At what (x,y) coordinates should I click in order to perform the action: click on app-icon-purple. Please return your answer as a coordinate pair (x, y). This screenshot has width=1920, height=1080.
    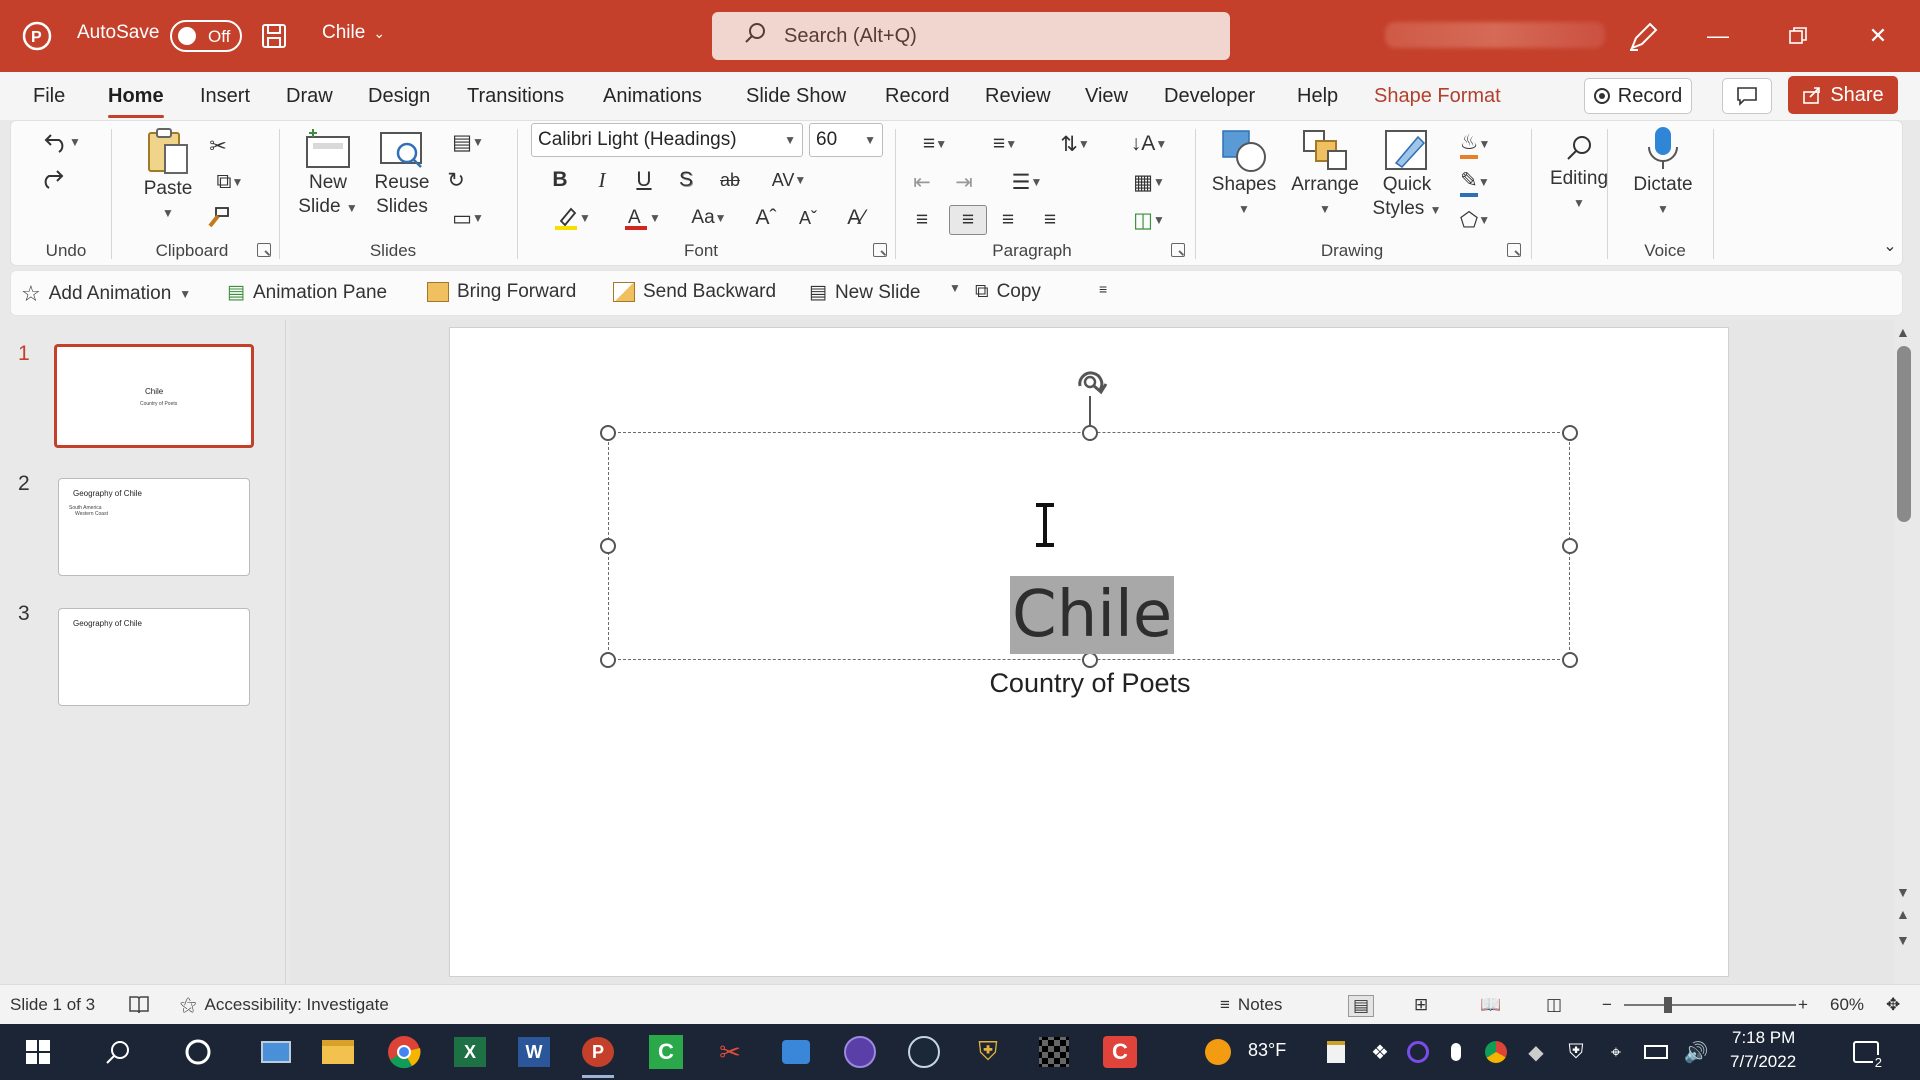
    Looking at the image, I should click on (860, 1052).